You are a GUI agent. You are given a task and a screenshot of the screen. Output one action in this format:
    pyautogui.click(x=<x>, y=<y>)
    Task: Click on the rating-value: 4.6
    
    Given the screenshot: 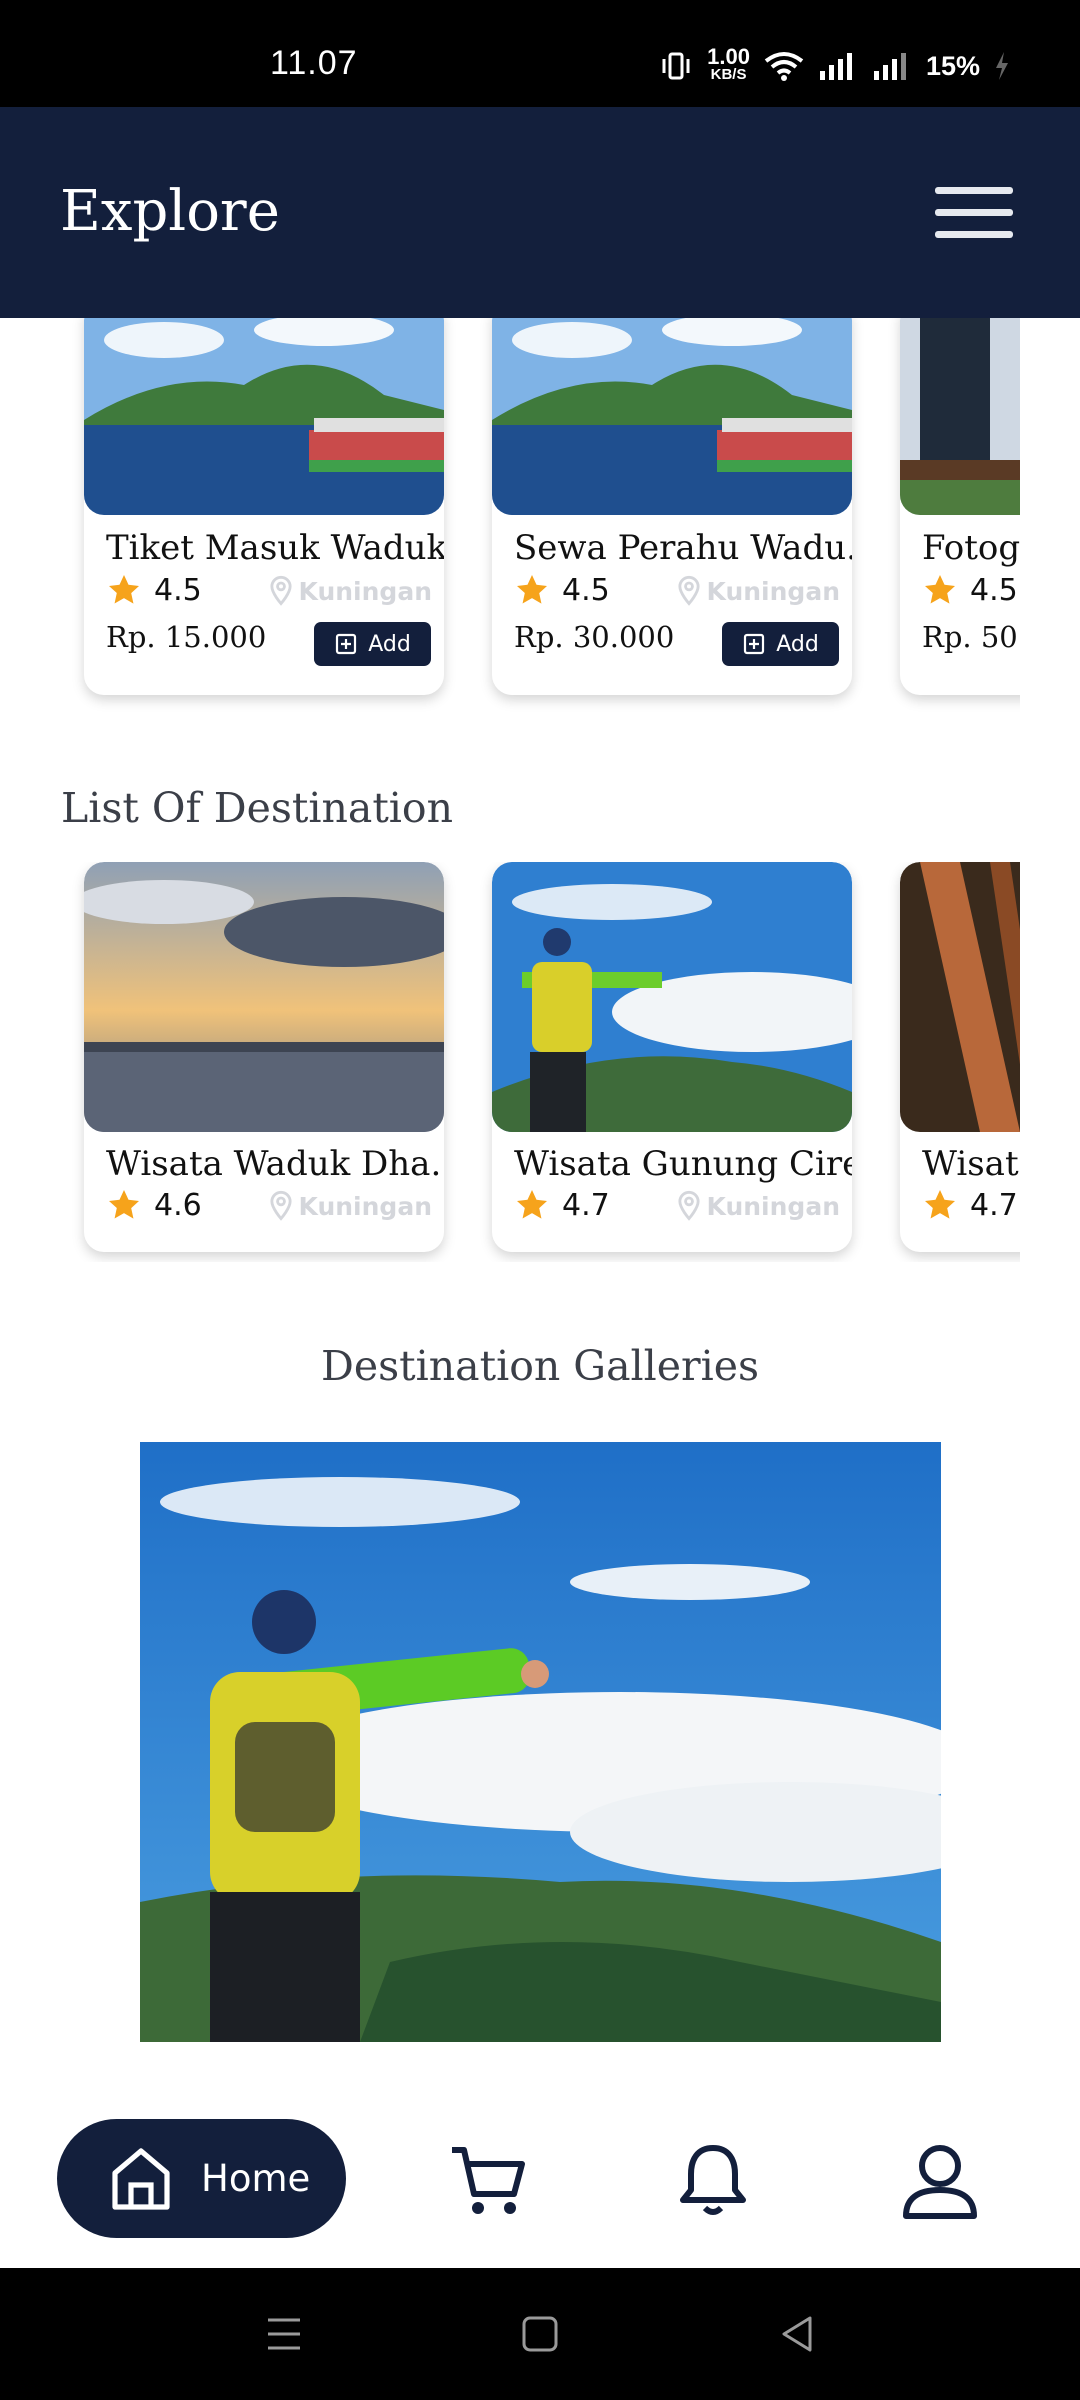 What is the action you would take?
    pyautogui.click(x=178, y=1205)
    